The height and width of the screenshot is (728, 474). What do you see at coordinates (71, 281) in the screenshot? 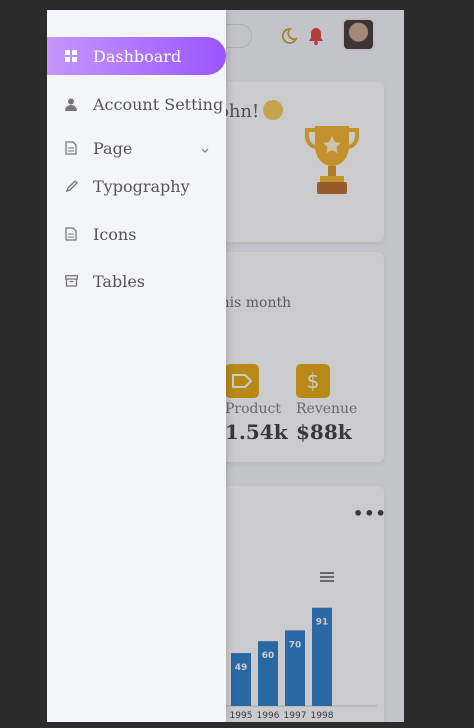
I see `archive-icon` at bounding box center [71, 281].